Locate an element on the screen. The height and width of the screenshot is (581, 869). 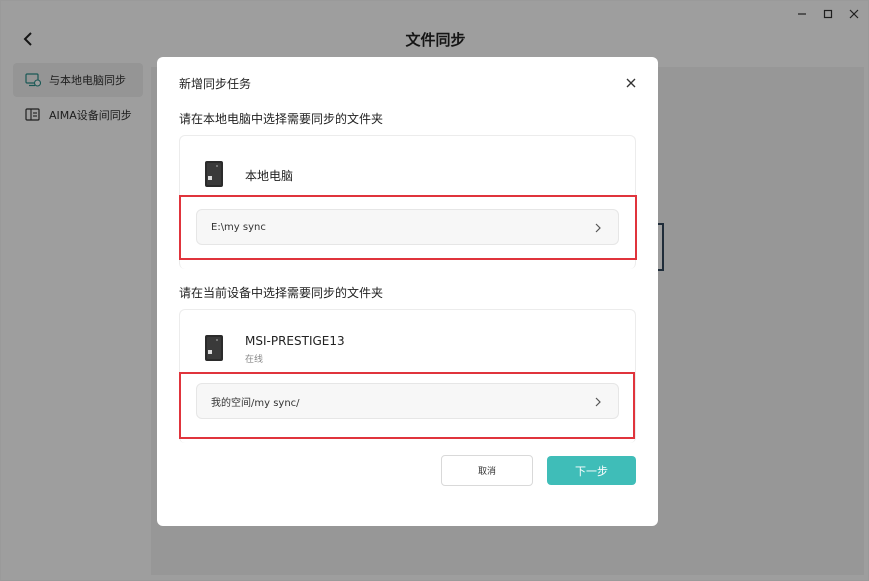
highlight-box-device is located at coordinates (407, 405).